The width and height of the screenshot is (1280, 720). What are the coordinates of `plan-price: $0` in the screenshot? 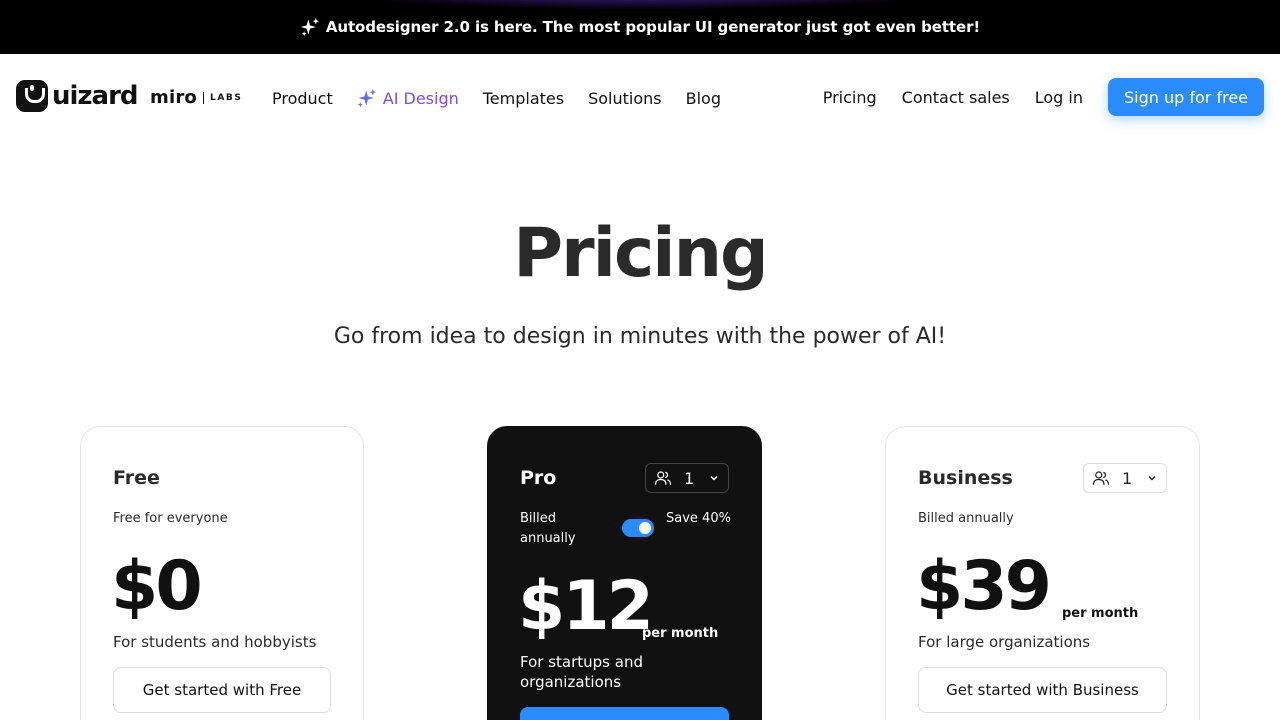 It's located at (157, 586).